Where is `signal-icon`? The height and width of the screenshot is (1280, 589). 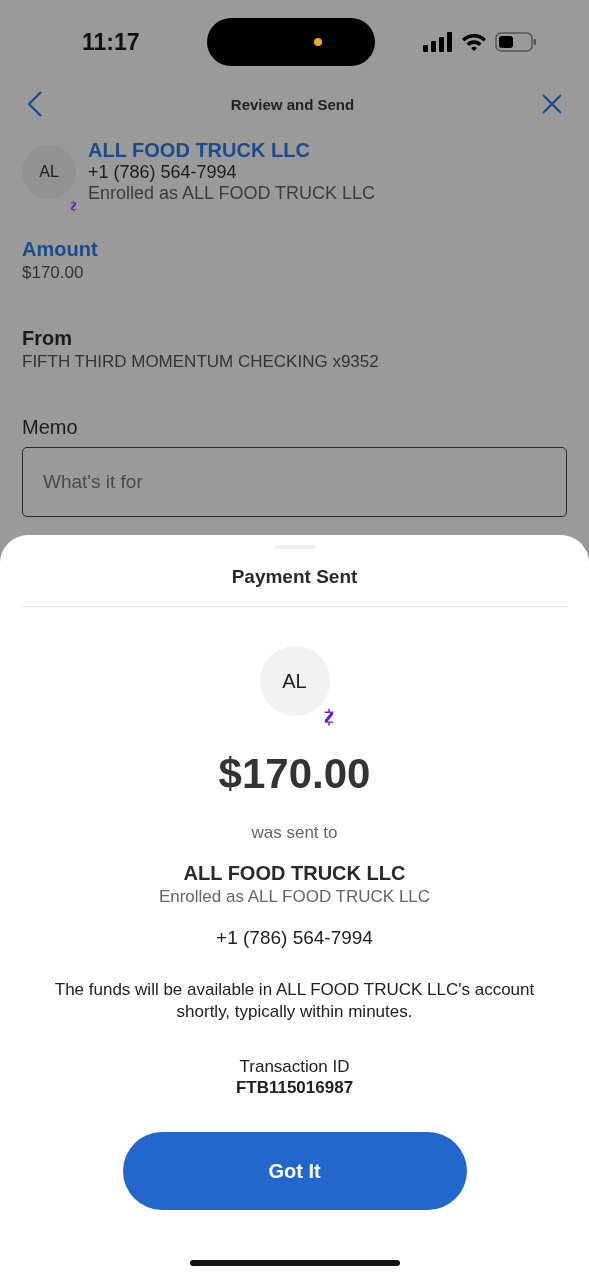
signal-icon is located at coordinates (438, 42).